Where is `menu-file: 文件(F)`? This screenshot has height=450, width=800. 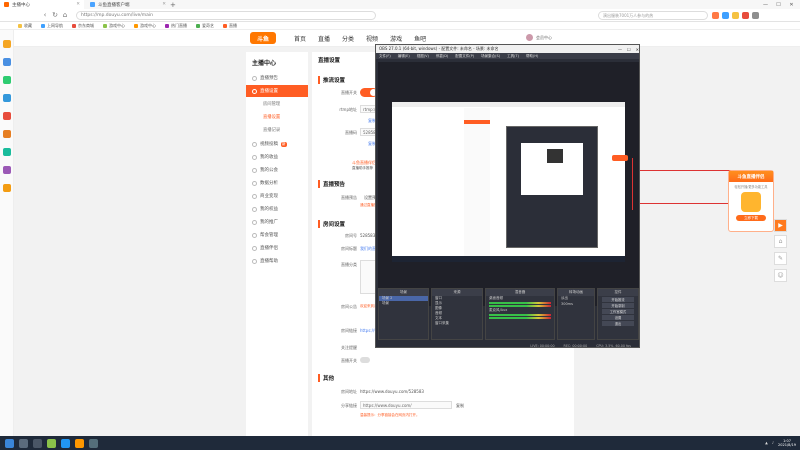 menu-file: 文件(F) is located at coordinates (385, 56).